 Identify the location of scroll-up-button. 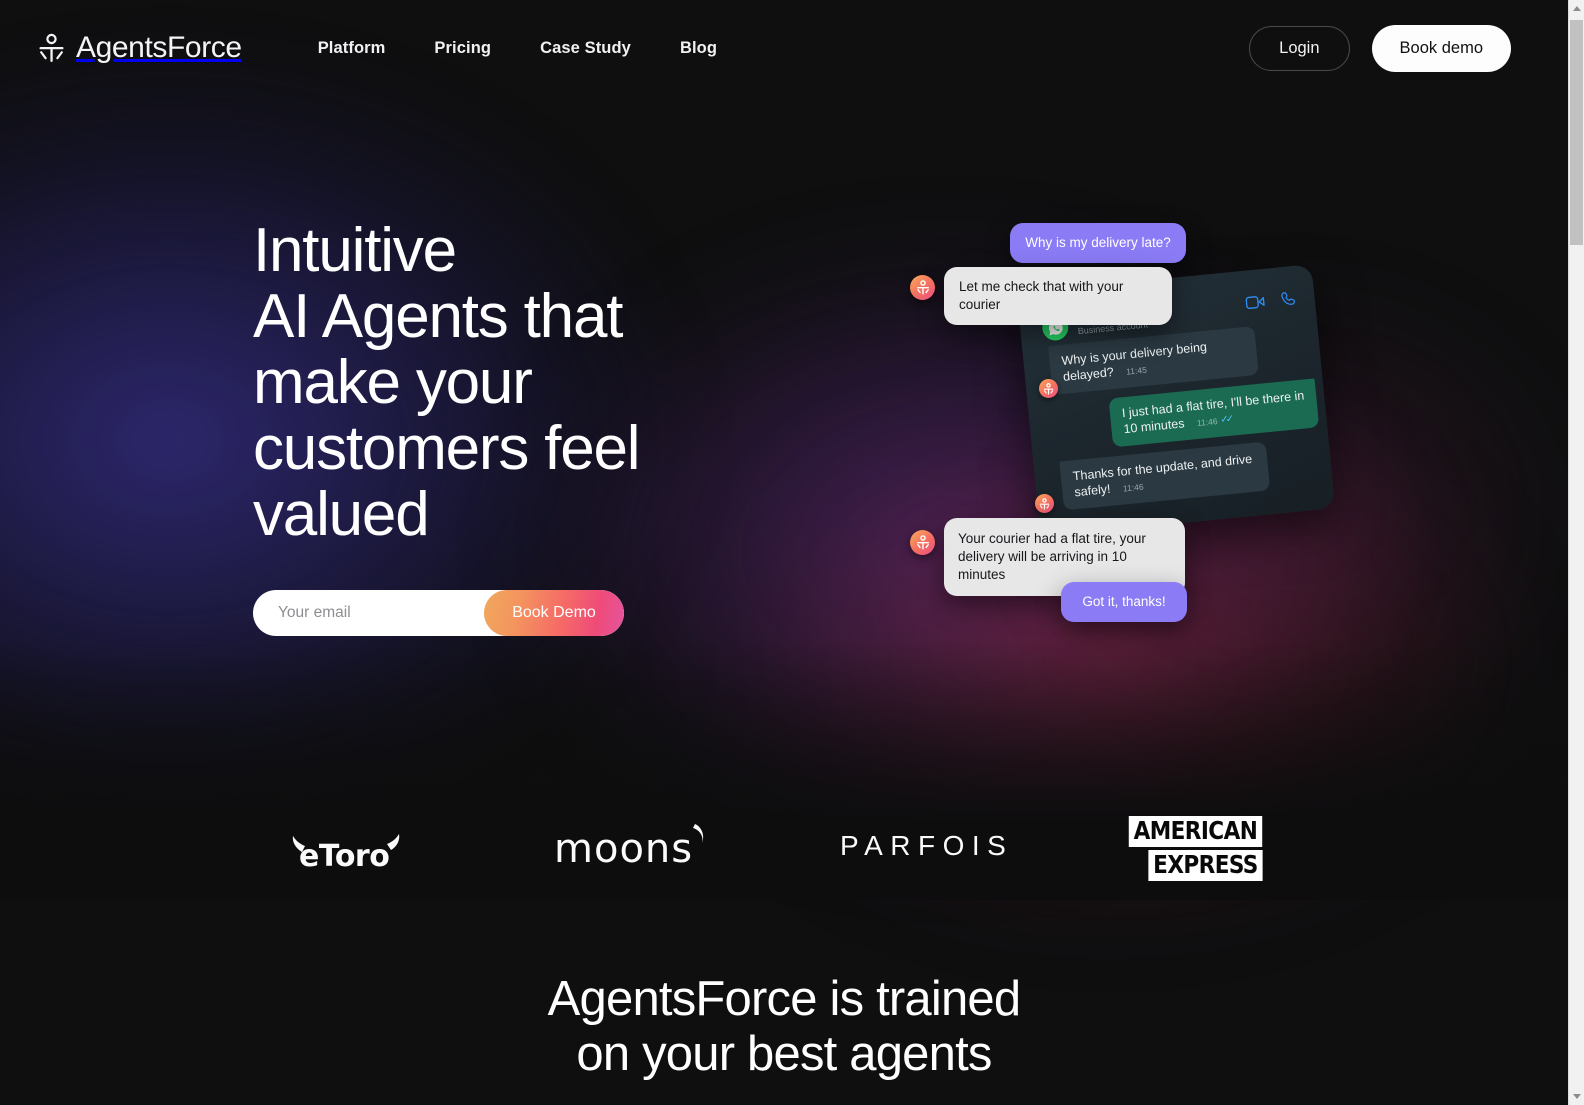
(1576, 8).